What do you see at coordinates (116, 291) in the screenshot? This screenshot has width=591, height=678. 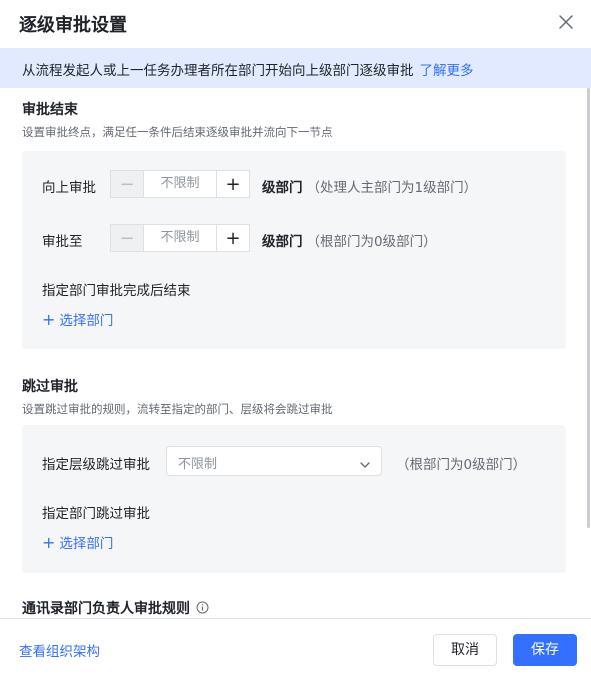 I see `dept-end-label: 指定部门审批完成后结束` at bounding box center [116, 291].